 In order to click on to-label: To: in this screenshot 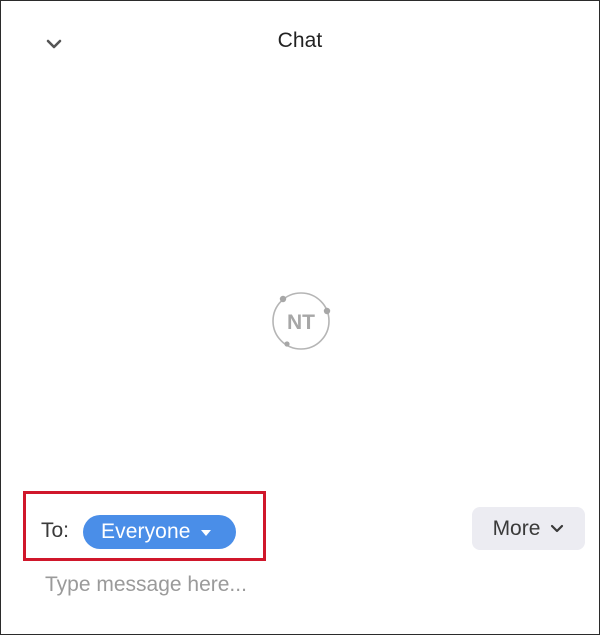, I will do `click(55, 530)`.